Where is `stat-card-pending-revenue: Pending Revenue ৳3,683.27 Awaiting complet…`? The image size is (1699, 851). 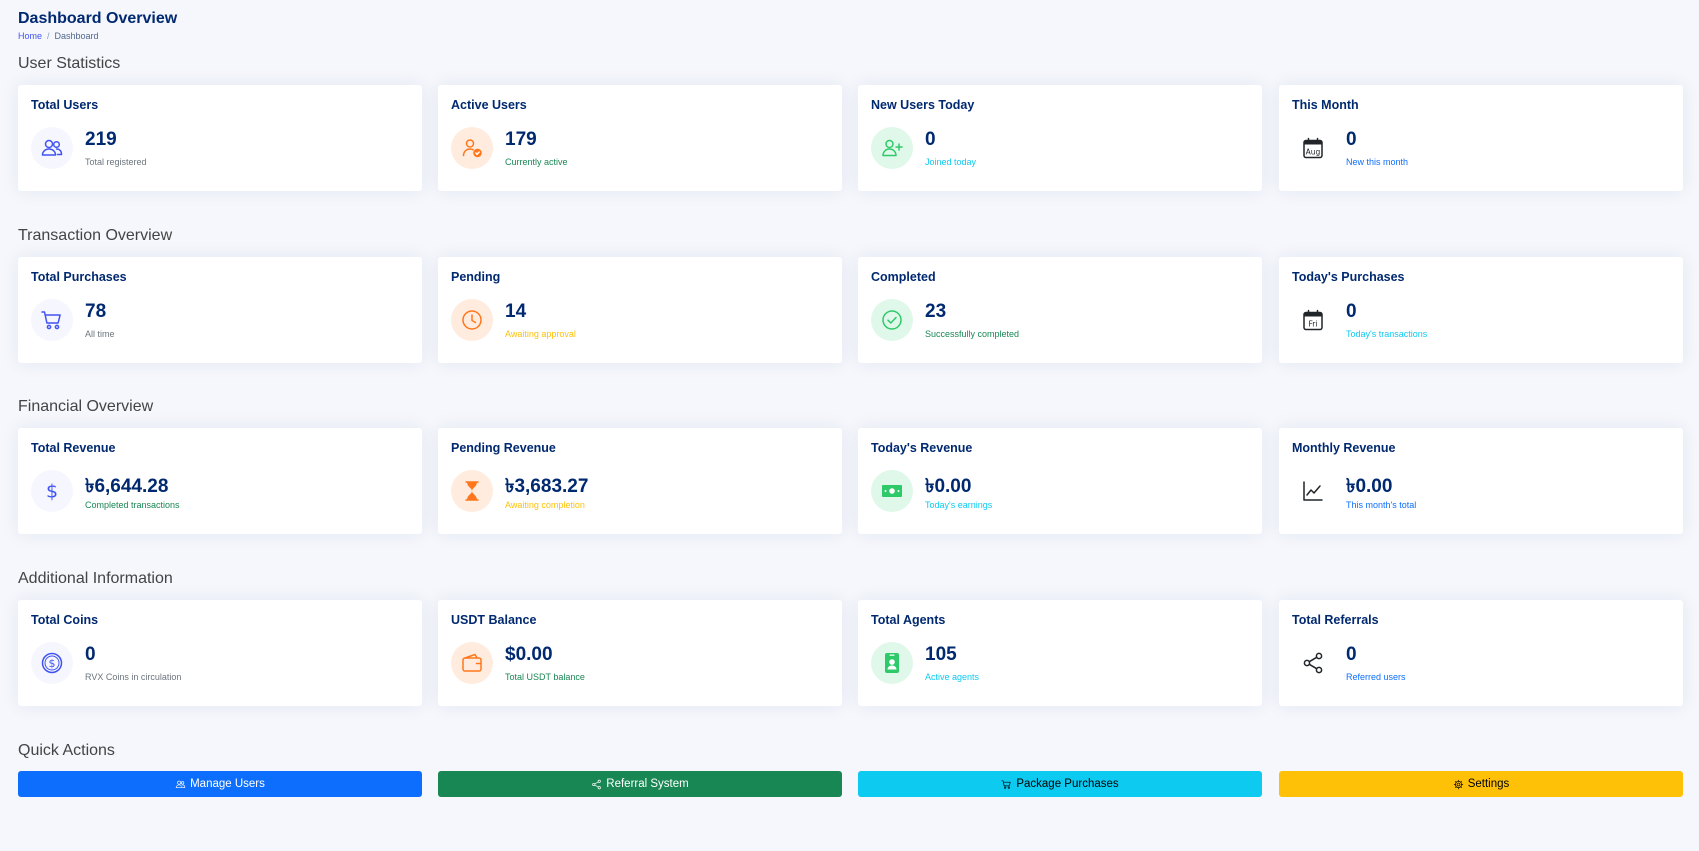 stat-card-pending-revenue: Pending Revenue ৳3,683.27 Awaiting complet… is located at coordinates (640, 481).